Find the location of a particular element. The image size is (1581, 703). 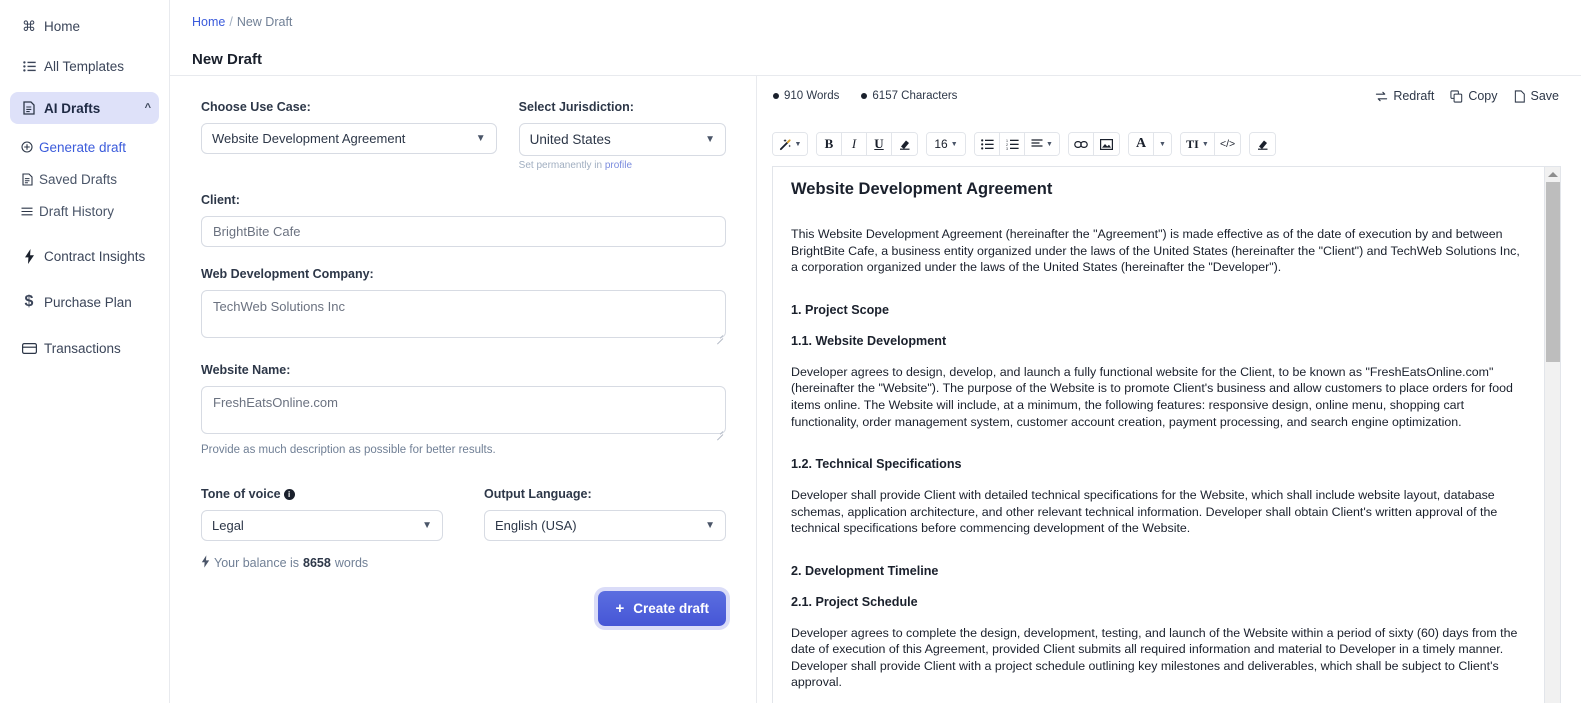

sidebar-item-label: Home is located at coordinates (62, 26).